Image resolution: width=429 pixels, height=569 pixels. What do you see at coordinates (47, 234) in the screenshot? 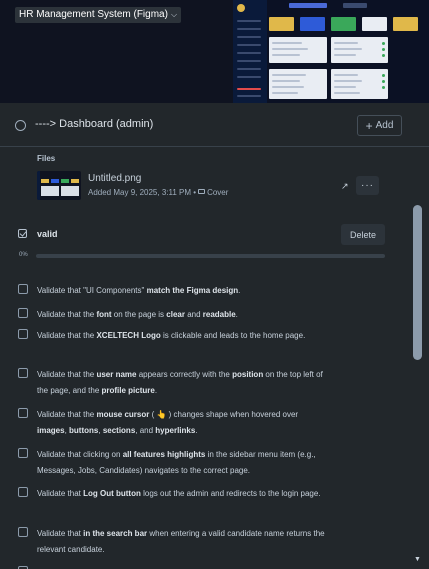
I see `checklist-title: valid` at bounding box center [47, 234].